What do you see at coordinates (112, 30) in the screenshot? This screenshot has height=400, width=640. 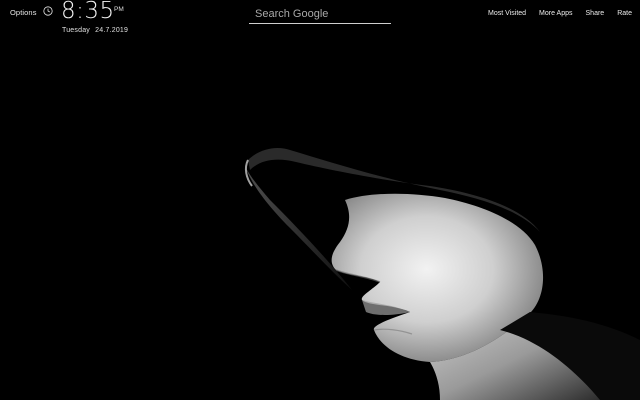 I see `date-label: 24.7.2019` at bounding box center [112, 30].